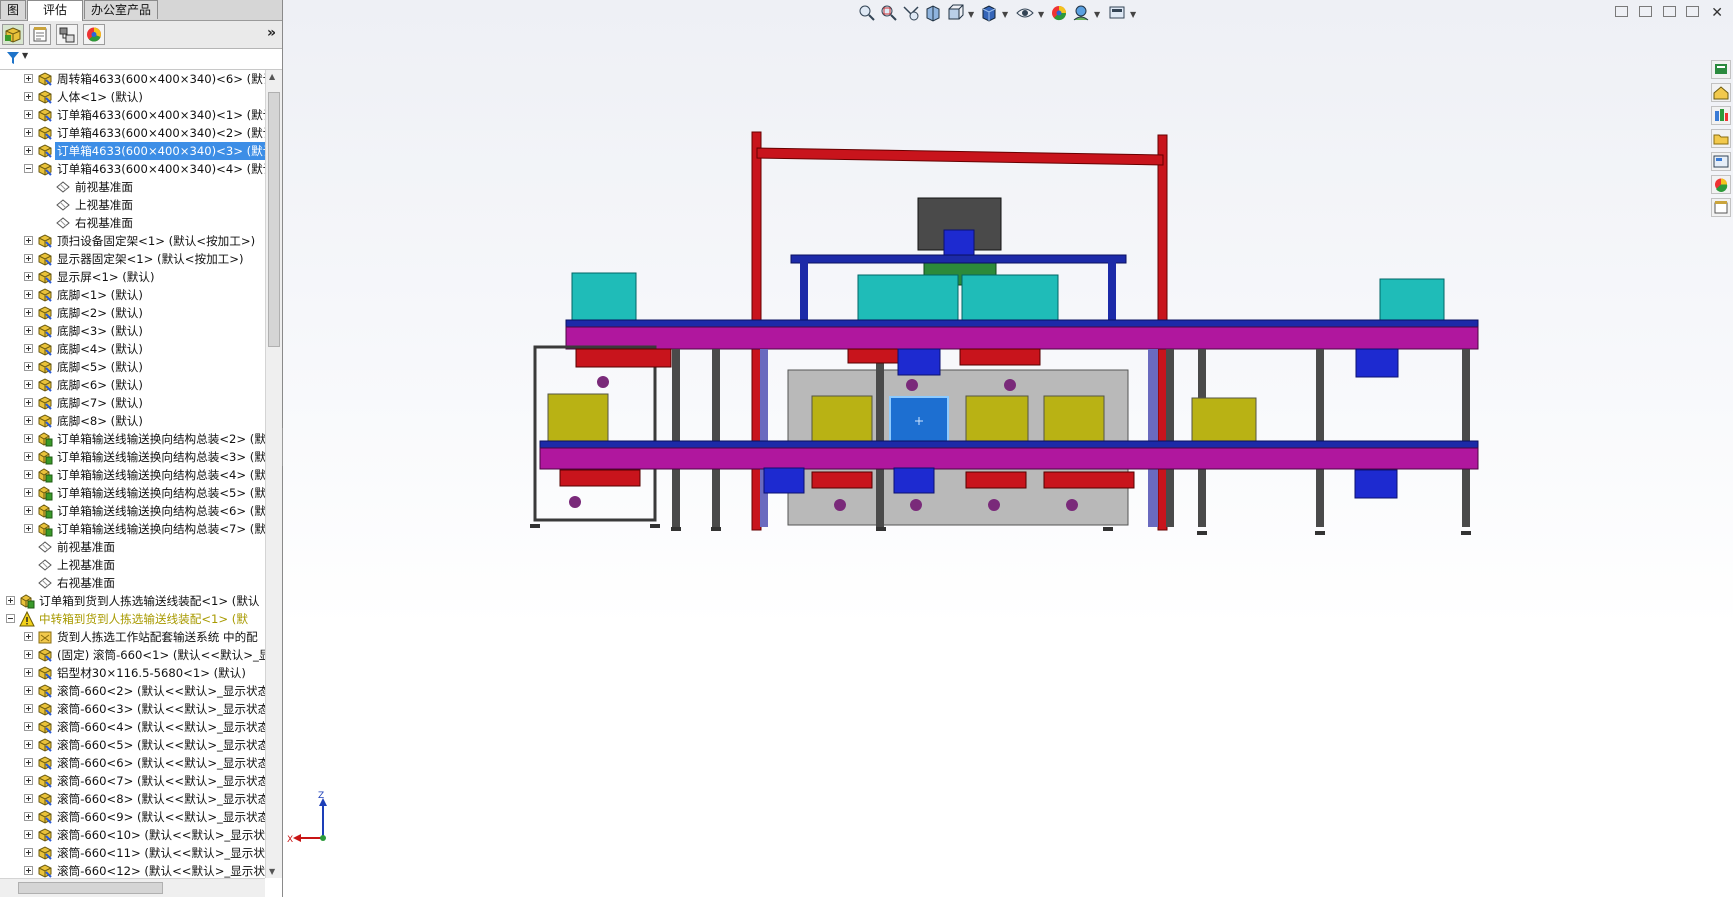  What do you see at coordinates (13, 34) in the screenshot?
I see `feature-tree-tab` at bounding box center [13, 34].